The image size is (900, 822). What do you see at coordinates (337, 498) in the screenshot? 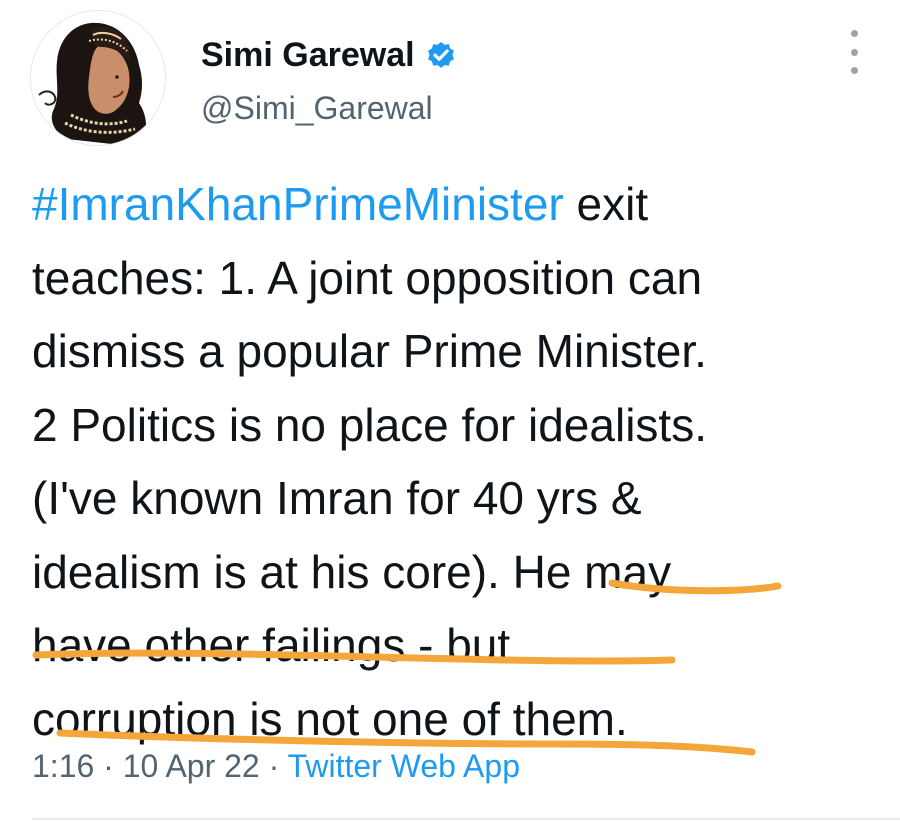
I see `tweet-line-5: (I've known Imran for 40 yrs &` at bounding box center [337, 498].